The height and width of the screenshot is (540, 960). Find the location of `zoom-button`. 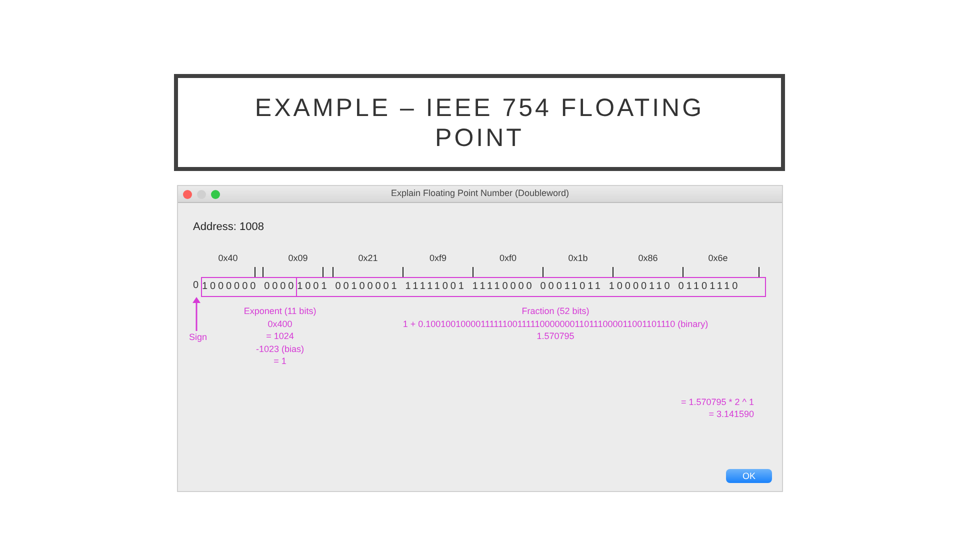

zoom-button is located at coordinates (215, 194).